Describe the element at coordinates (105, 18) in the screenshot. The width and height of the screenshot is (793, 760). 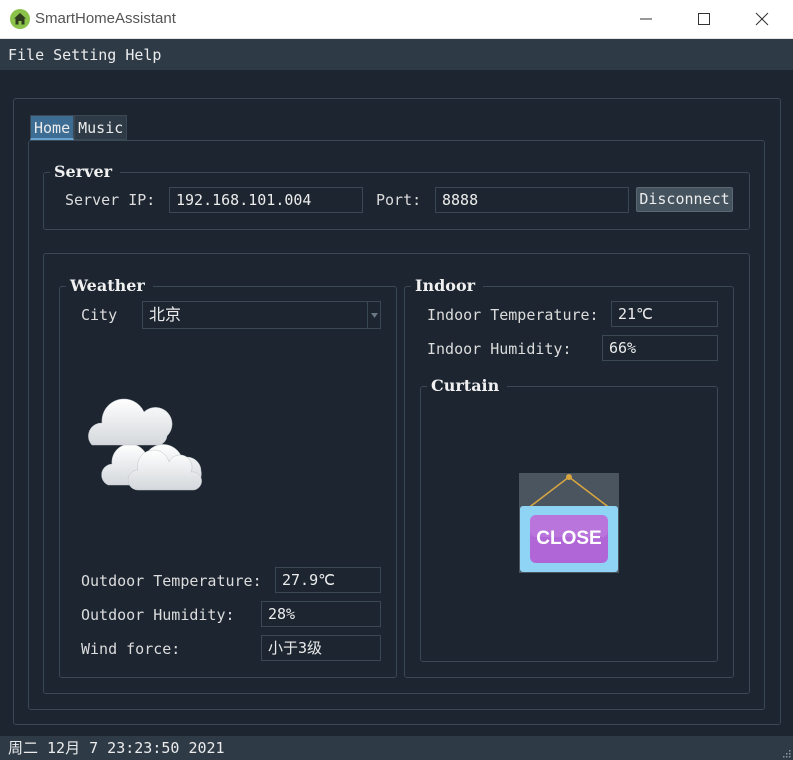
I see `window-title: SmartHomeAssistant` at that location.